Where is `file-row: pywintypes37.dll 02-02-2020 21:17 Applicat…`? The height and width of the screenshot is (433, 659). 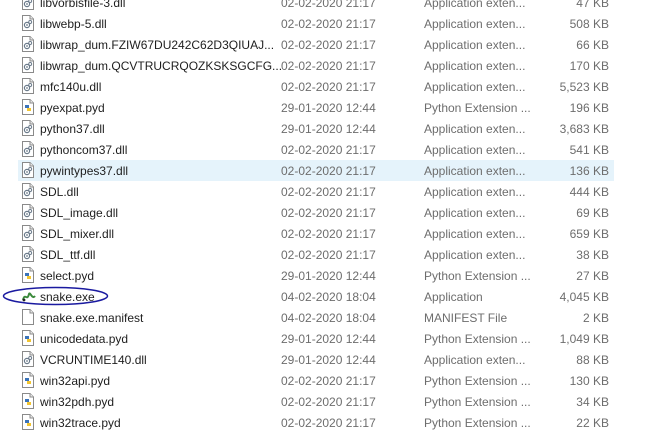 file-row: pywintypes37.dll 02-02-2020 21:17 Applicat… is located at coordinates (329, 170).